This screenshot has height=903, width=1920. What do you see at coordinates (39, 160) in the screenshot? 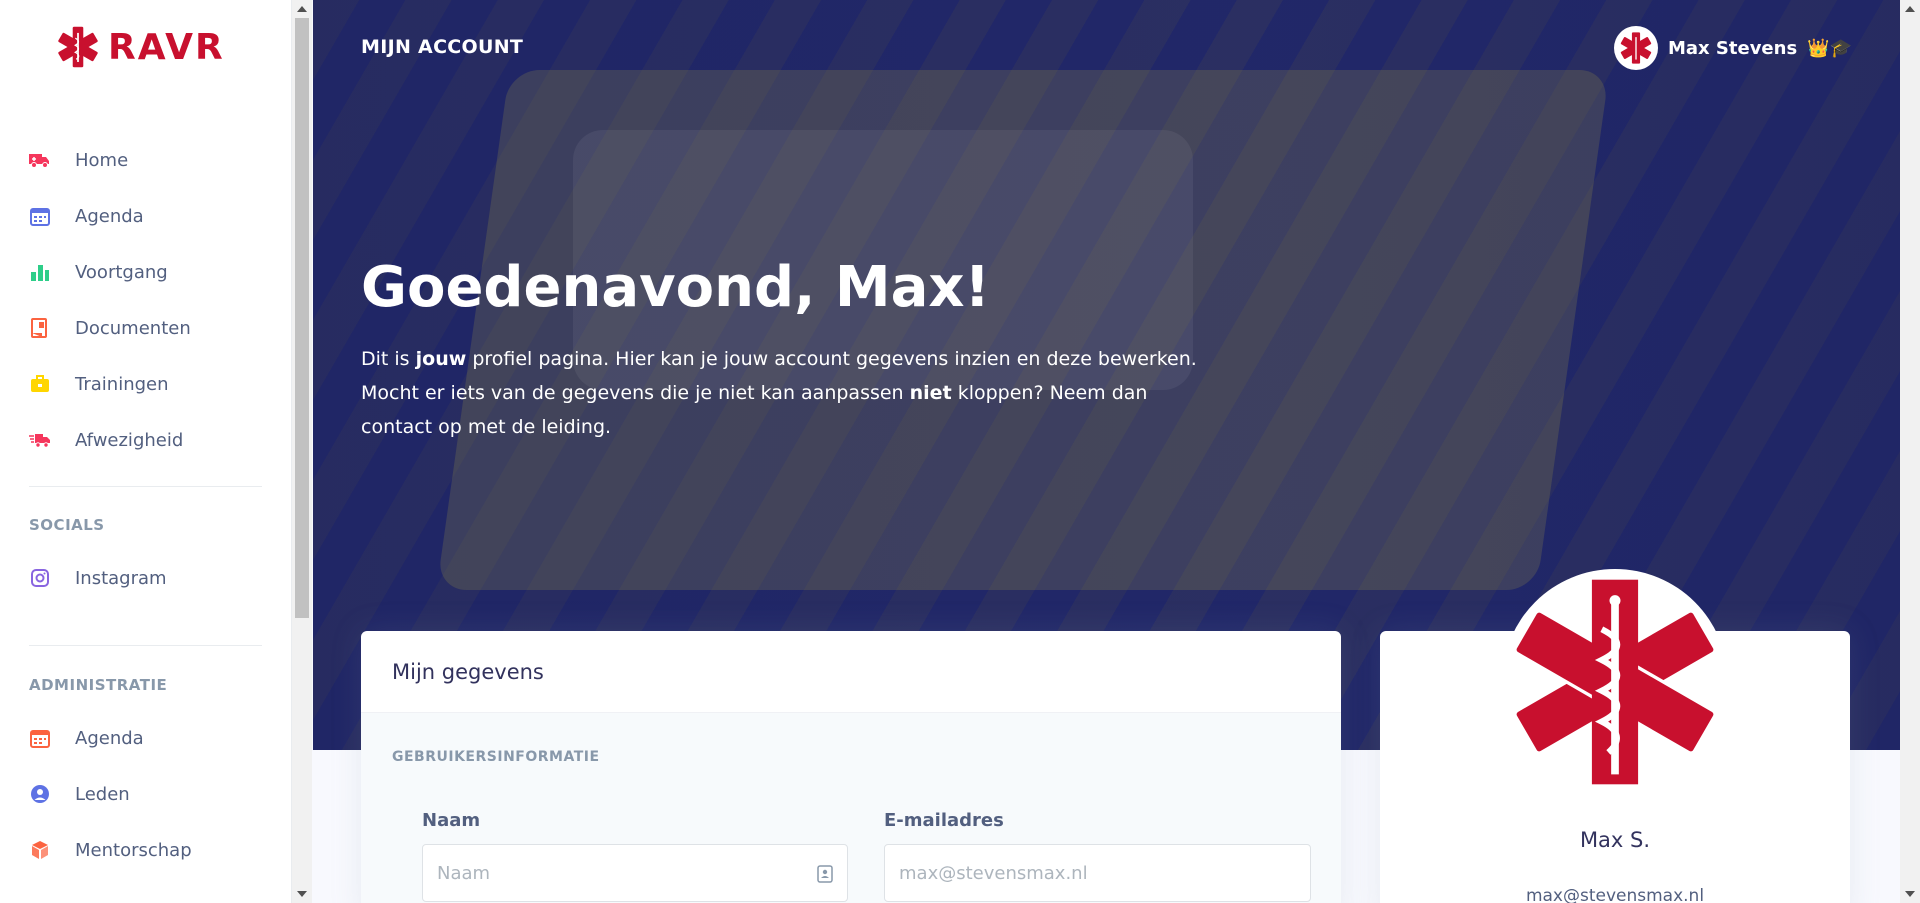
I see `ambulance-icon` at bounding box center [39, 160].